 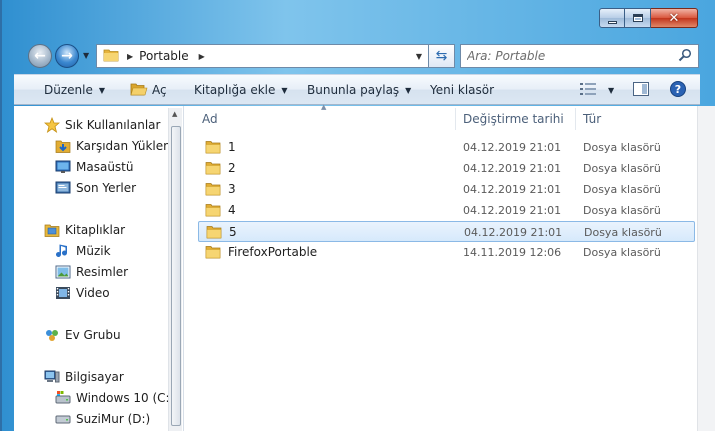 What do you see at coordinates (113, 419) in the screenshot?
I see `nav-item-label: SuziMur (D:)` at bounding box center [113, 419].